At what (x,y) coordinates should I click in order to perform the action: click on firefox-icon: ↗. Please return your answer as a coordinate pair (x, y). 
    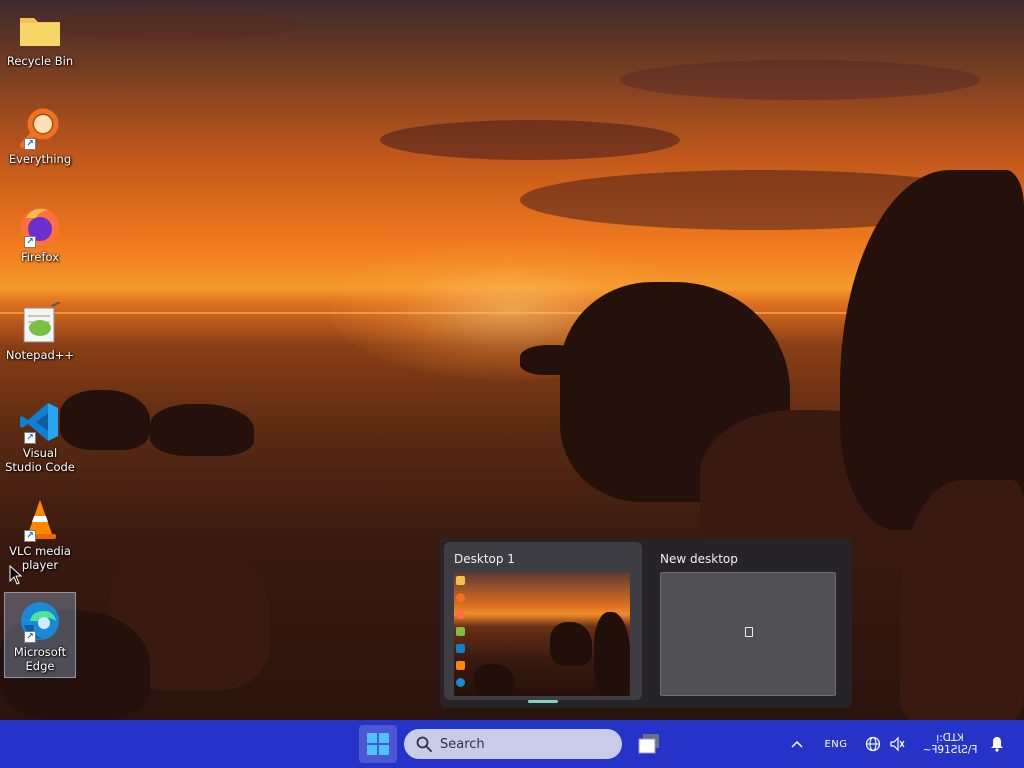
    Looking at the image, I should click on (40, 226).